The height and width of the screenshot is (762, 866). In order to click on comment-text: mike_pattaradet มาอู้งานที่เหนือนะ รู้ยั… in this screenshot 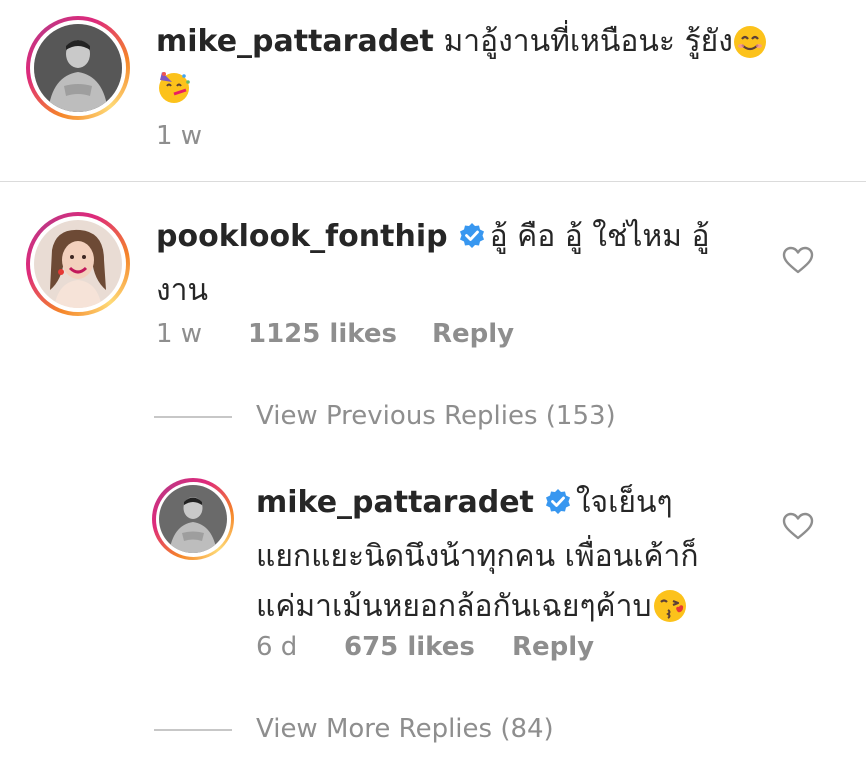, I will do `click(496, 46)`.